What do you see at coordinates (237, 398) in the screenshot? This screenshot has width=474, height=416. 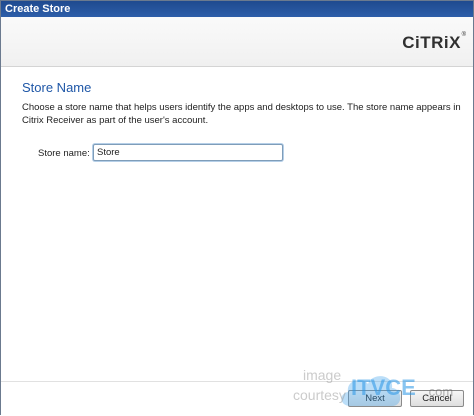 I see `footer-bar` at bounding box center [237, 398].